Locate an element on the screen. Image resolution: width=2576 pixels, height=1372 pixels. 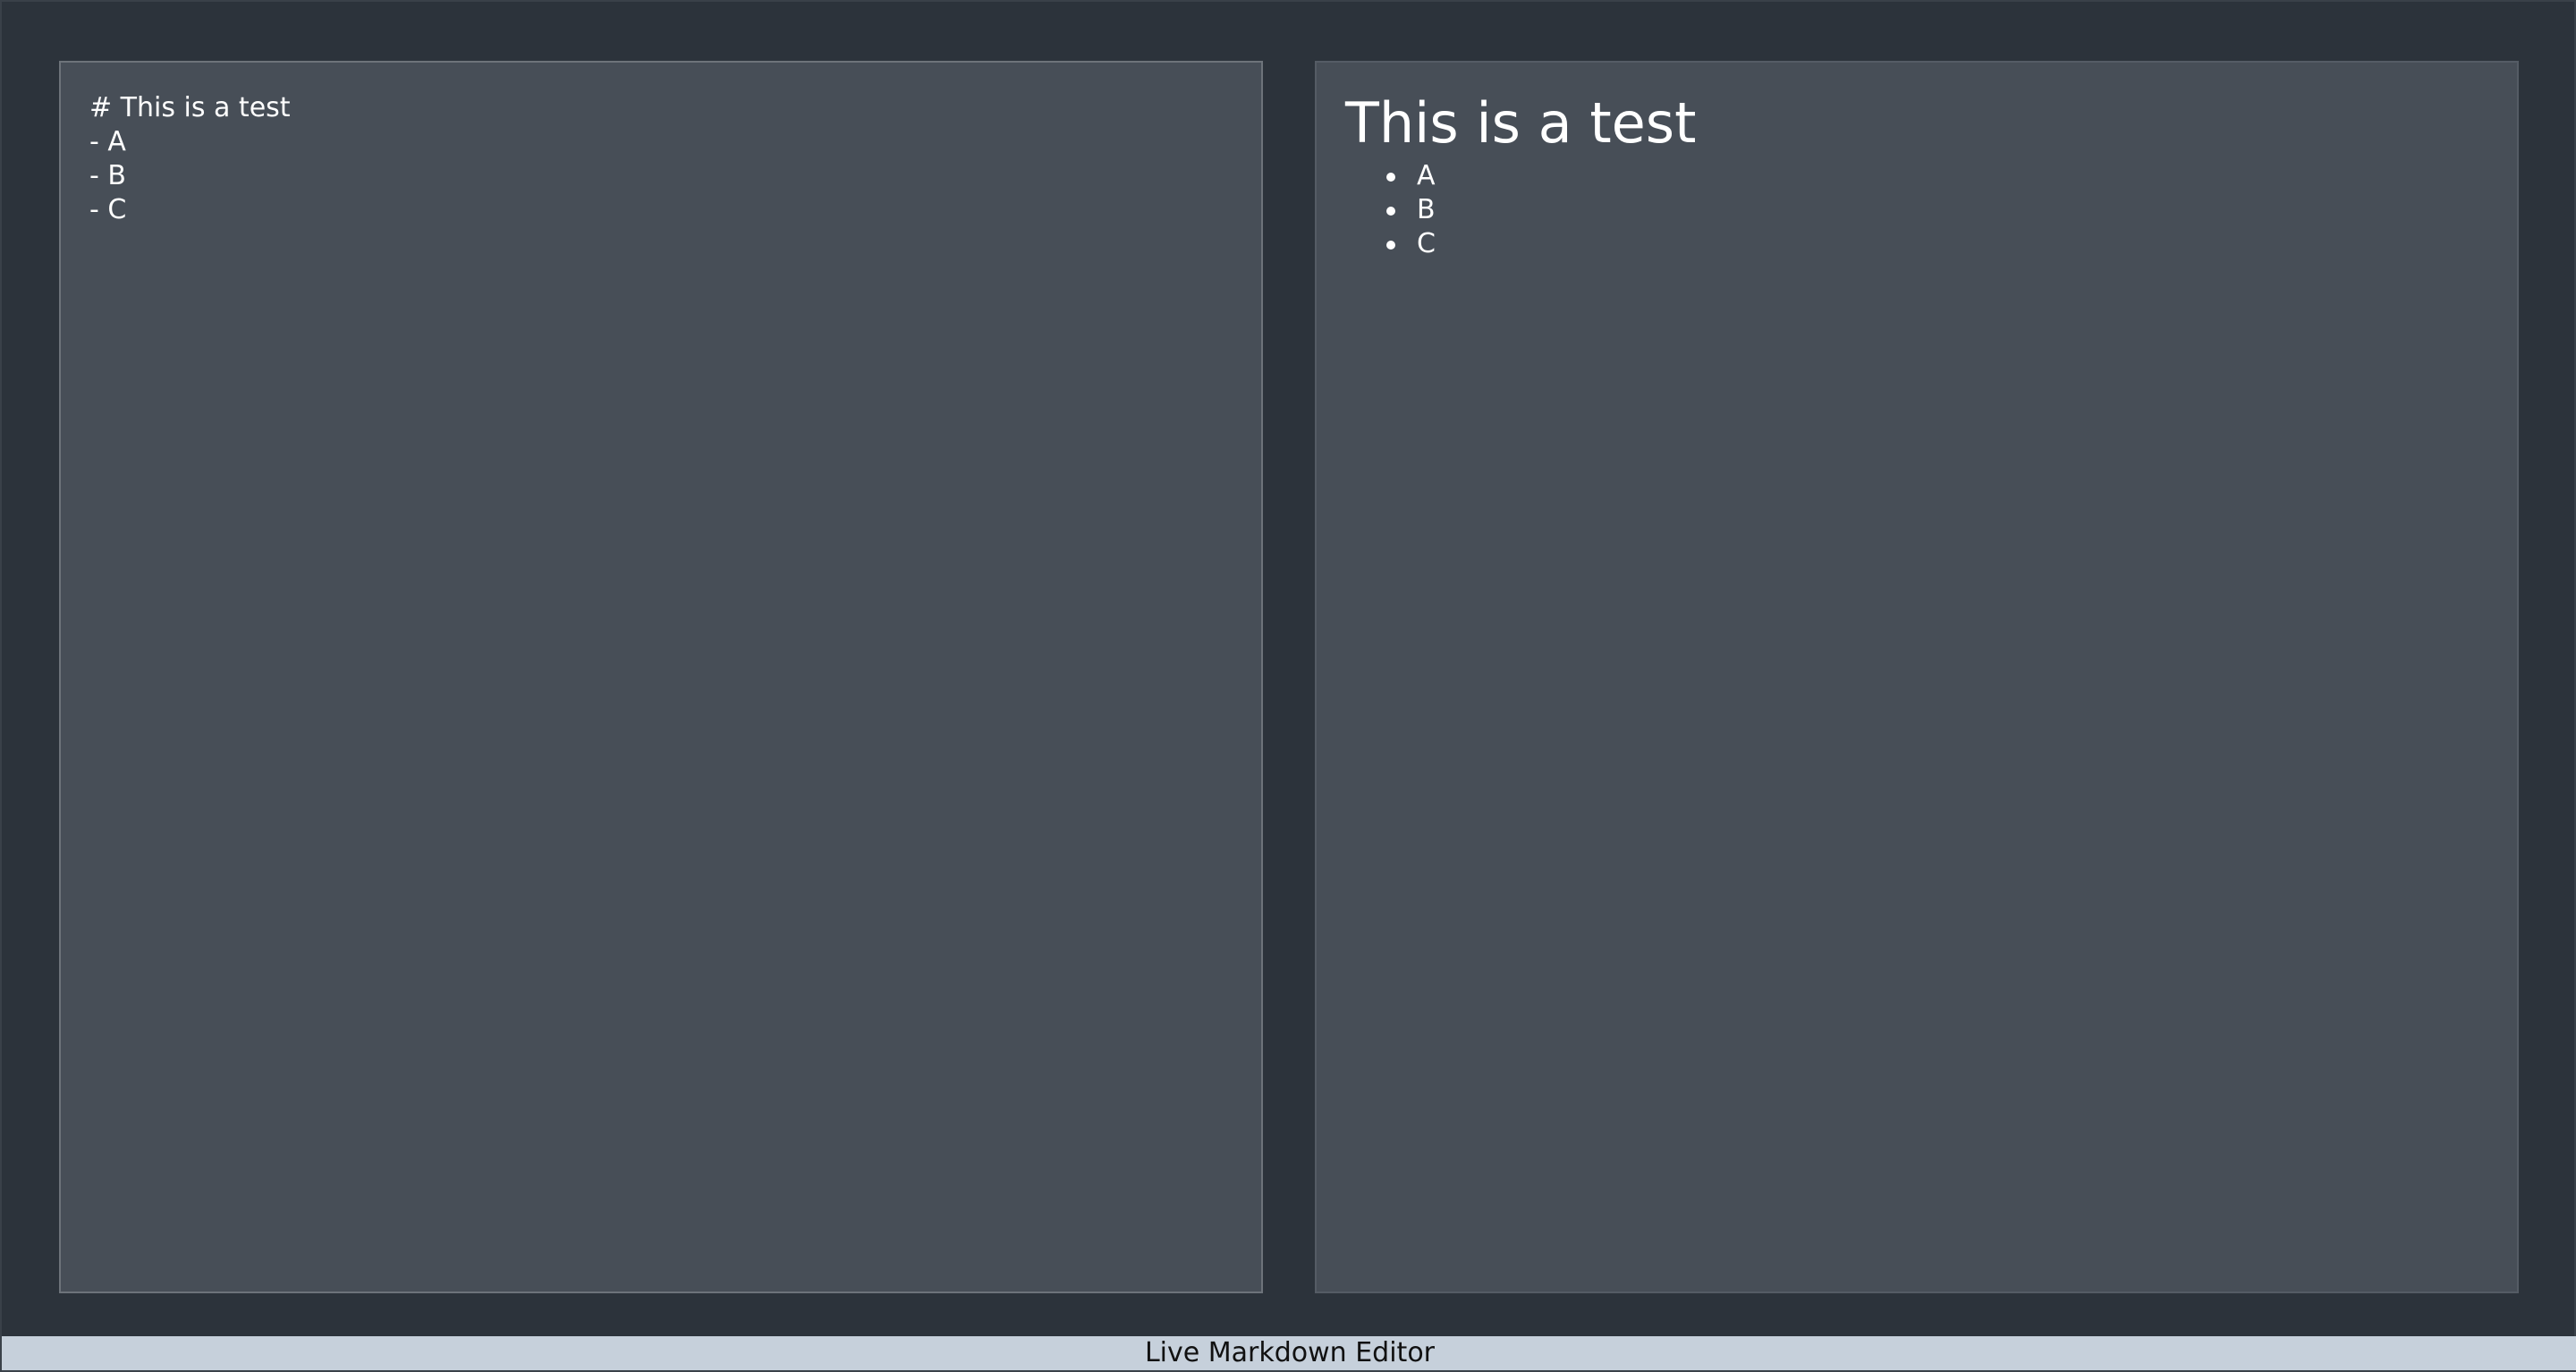
rendered-preview: This is a test A B C is located at coordinates (1916, 174).